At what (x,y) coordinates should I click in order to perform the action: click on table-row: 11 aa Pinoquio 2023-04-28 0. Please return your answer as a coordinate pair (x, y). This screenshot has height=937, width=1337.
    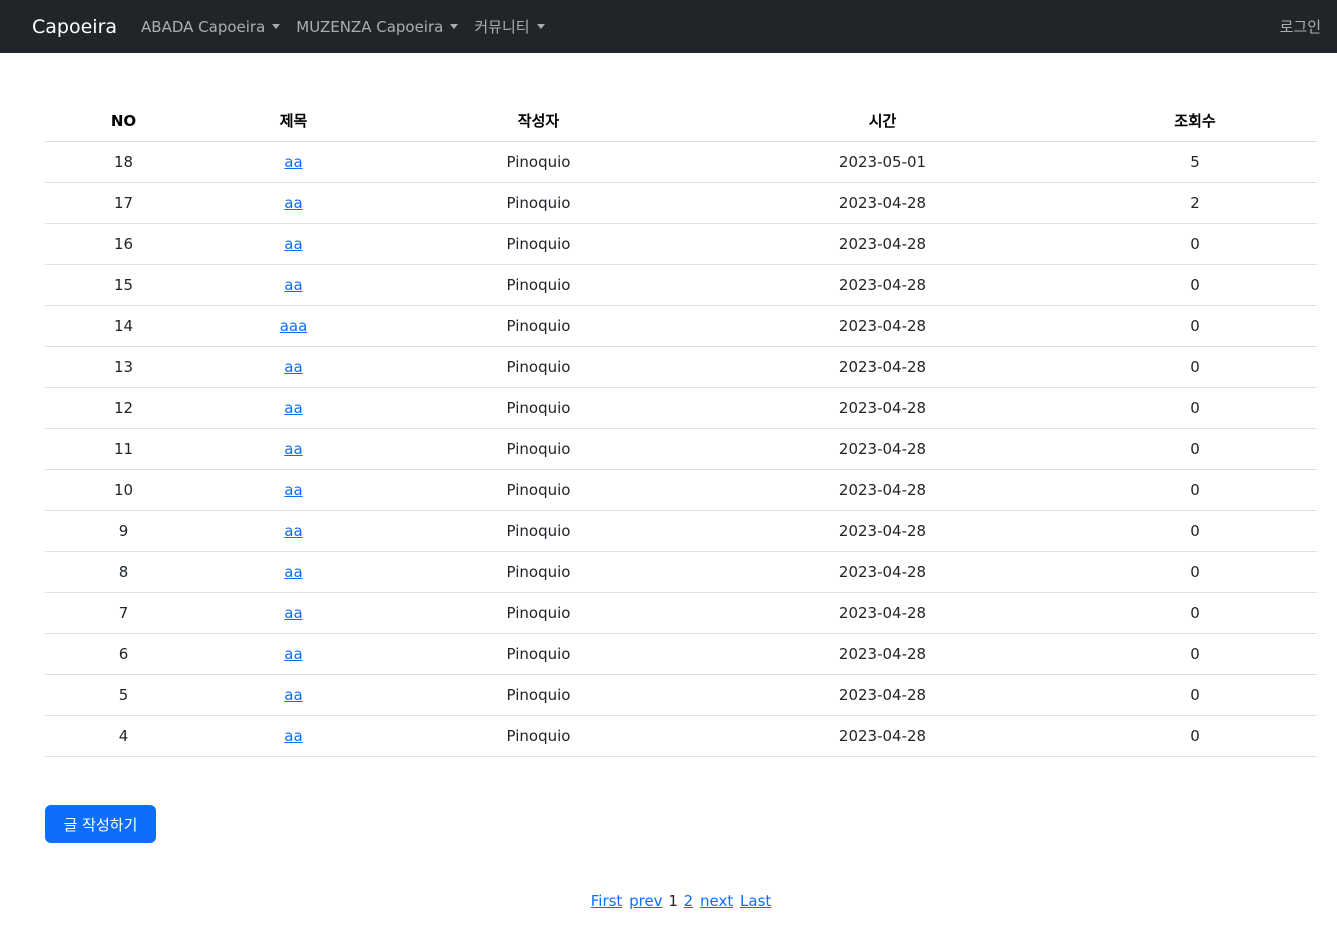
    Looking at the image, I should click on (681, 449).